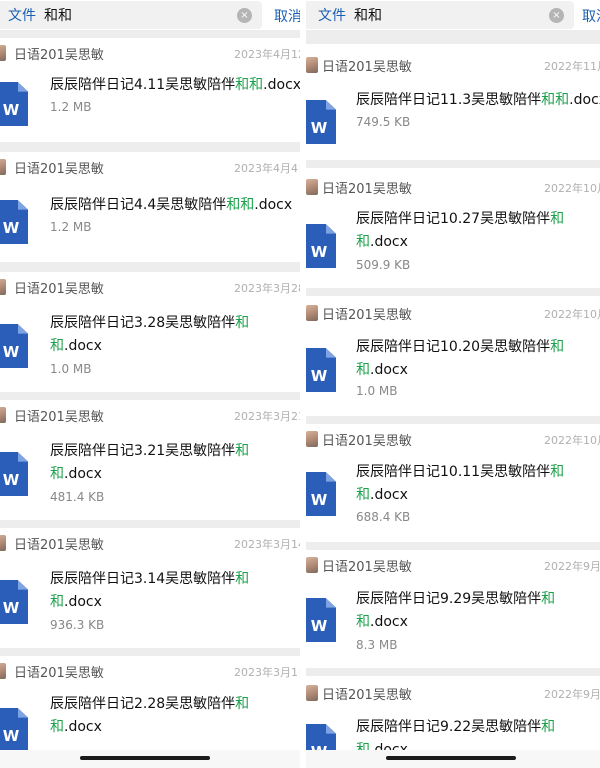  I want to click on result-header: 日语201吴思敏 2022年11月6日, so click(453, 66).